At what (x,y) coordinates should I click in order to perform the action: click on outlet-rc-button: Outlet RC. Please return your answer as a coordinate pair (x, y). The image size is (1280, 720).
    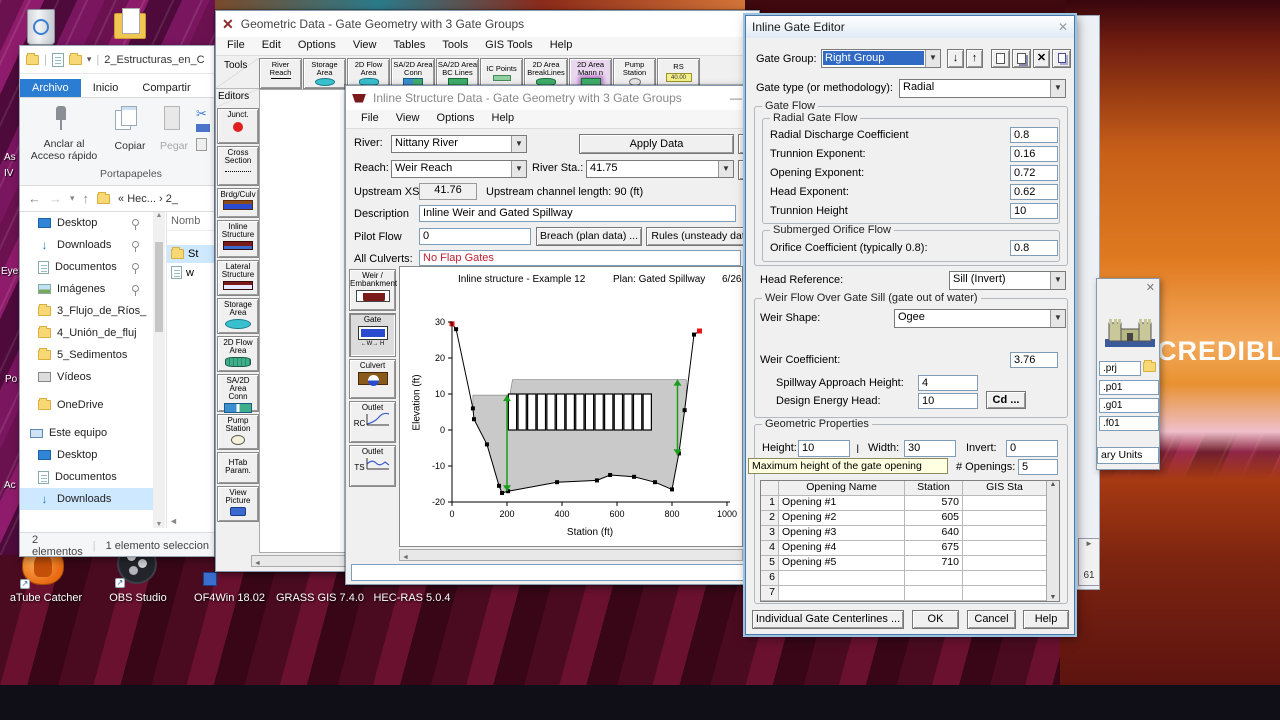
    Looking at the image, I should click on (372, 422).